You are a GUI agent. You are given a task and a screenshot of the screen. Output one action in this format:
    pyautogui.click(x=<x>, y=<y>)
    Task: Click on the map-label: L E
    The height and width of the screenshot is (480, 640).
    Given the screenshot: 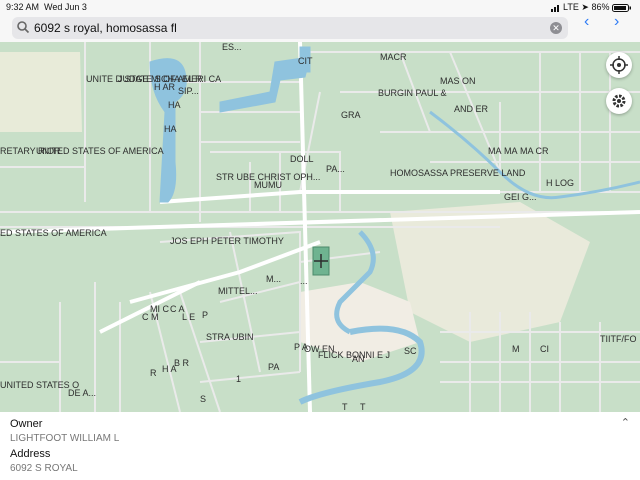 What is the action you would take?
    pyautogui.click(x=189, y=317)
    